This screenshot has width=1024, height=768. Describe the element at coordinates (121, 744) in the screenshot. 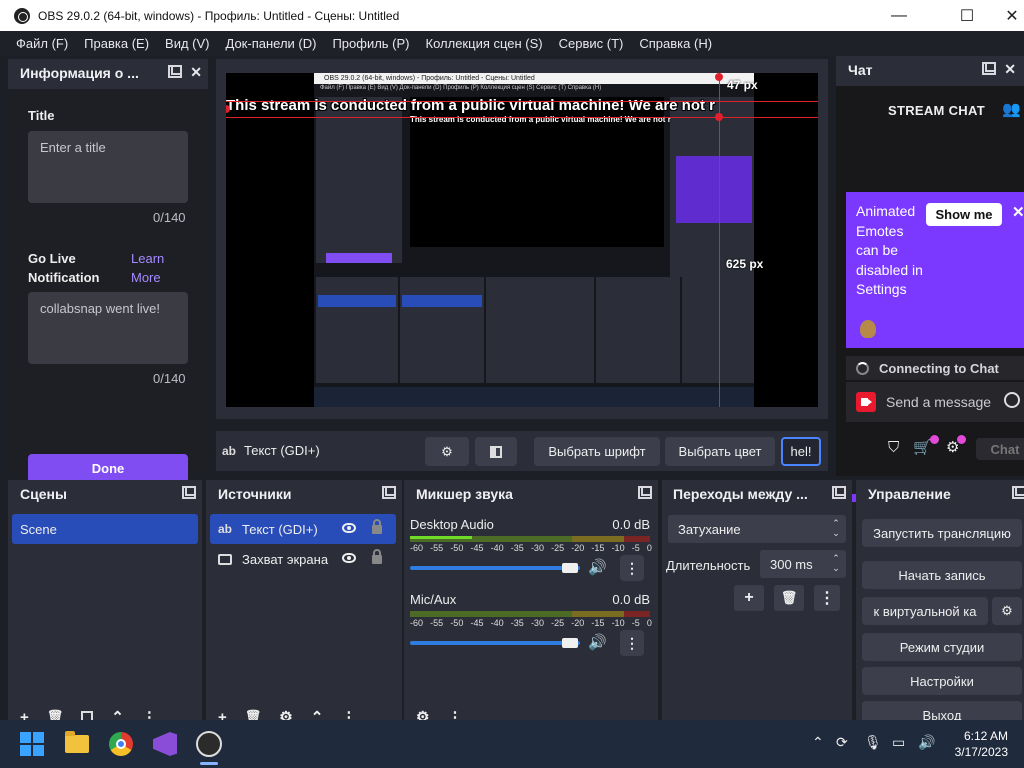

I see `chrome-button` at that location.